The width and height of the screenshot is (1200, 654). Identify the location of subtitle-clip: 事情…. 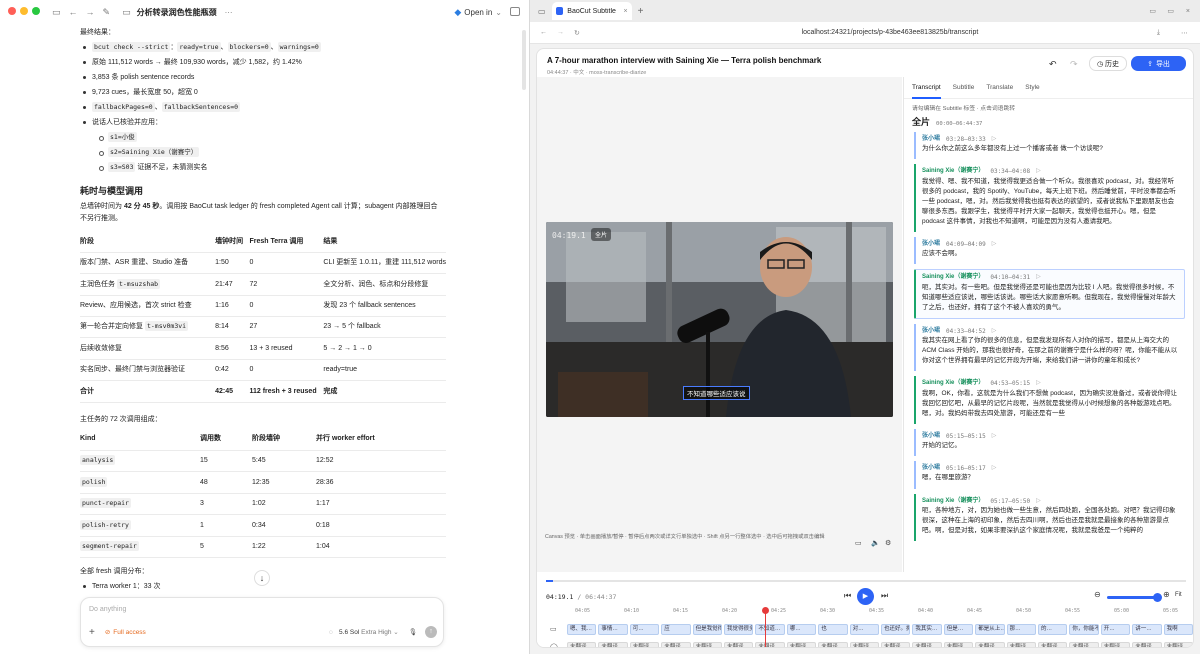
(613, 629).